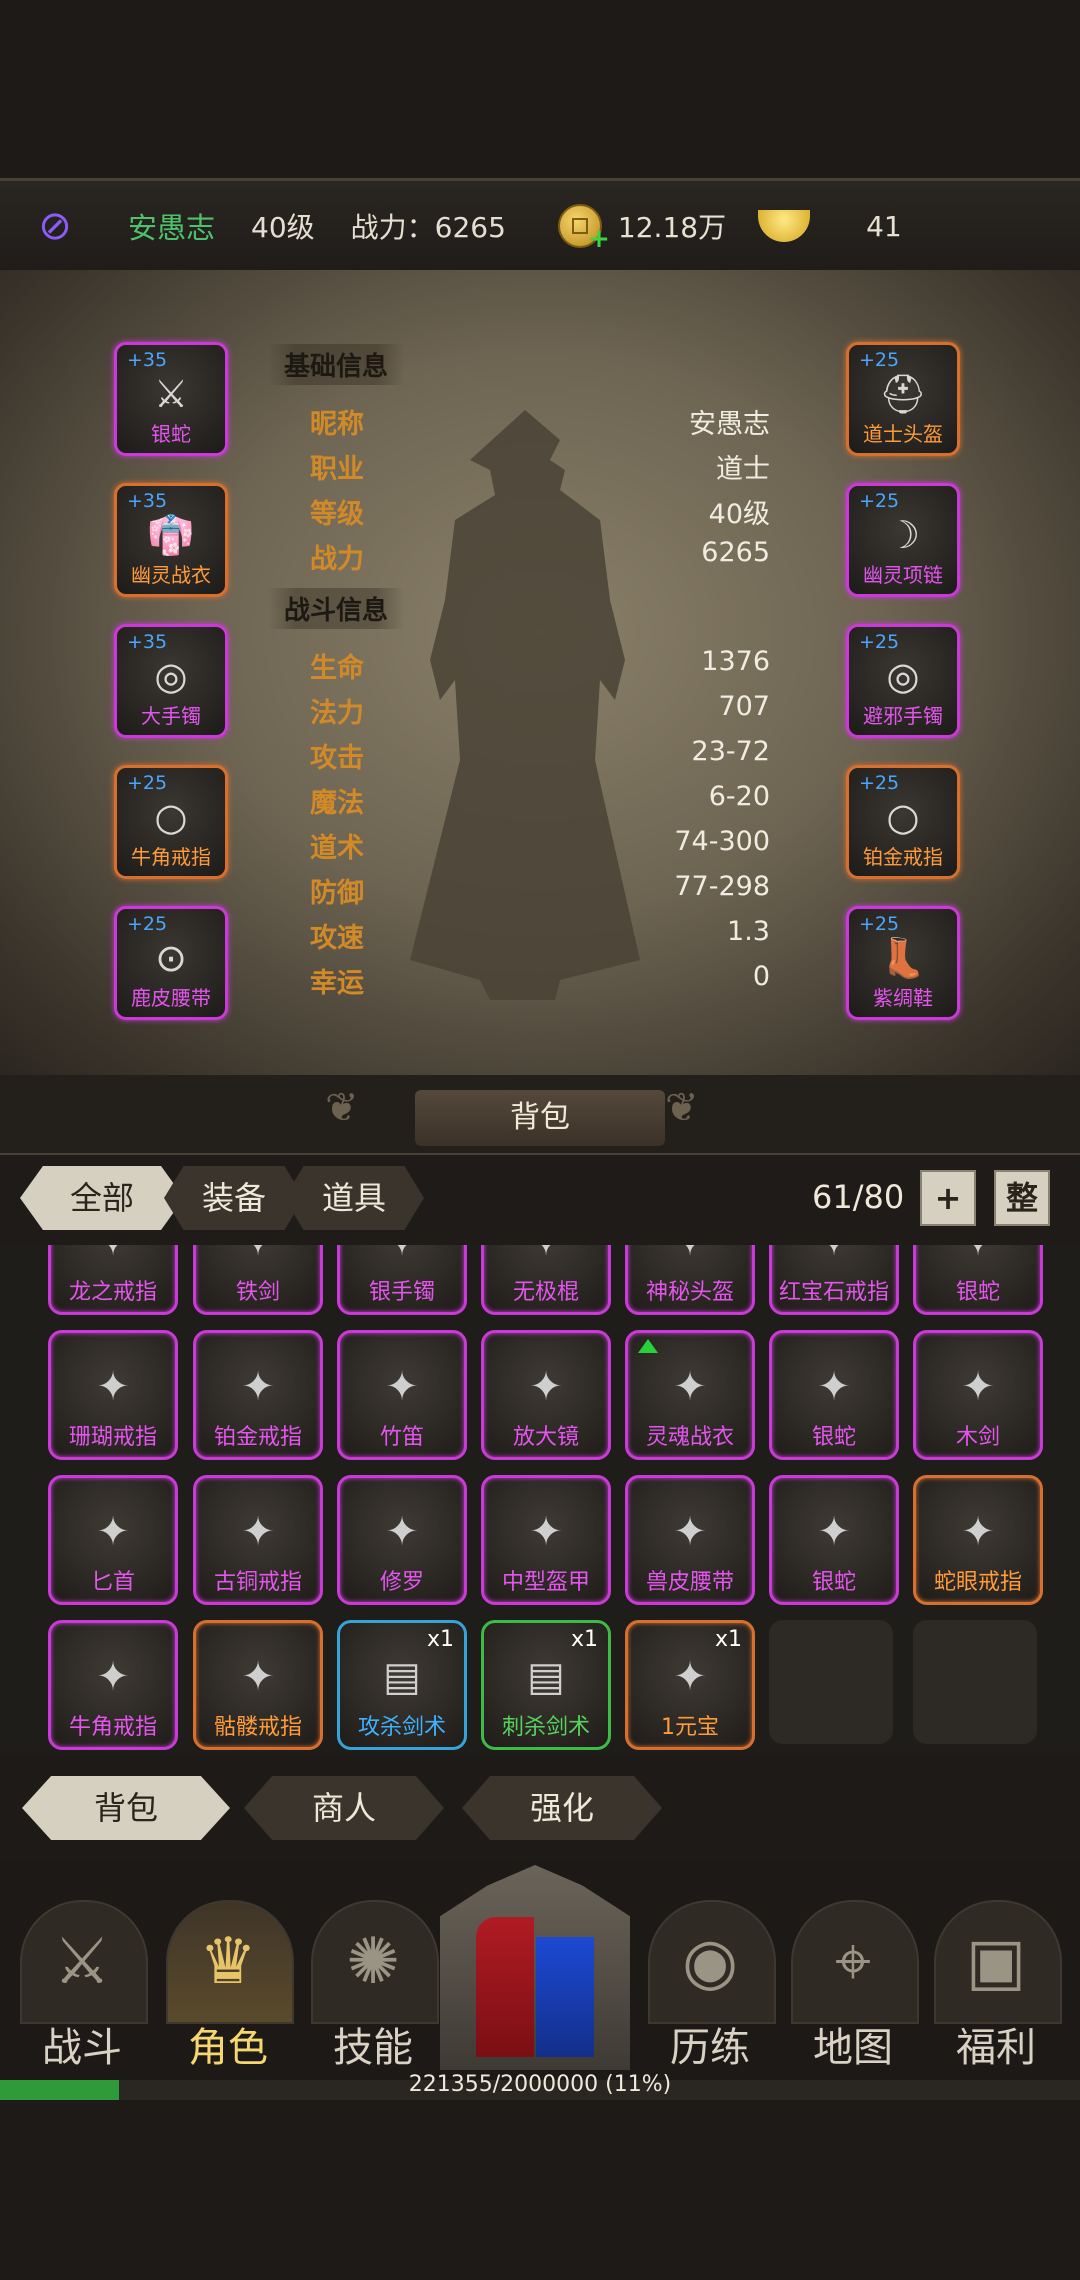 The width and height of the screenshot is (1080, 2280). Describe the element at coordinates (977, 1437) in the screenshot. I see `item-label: 木剑` at that location.